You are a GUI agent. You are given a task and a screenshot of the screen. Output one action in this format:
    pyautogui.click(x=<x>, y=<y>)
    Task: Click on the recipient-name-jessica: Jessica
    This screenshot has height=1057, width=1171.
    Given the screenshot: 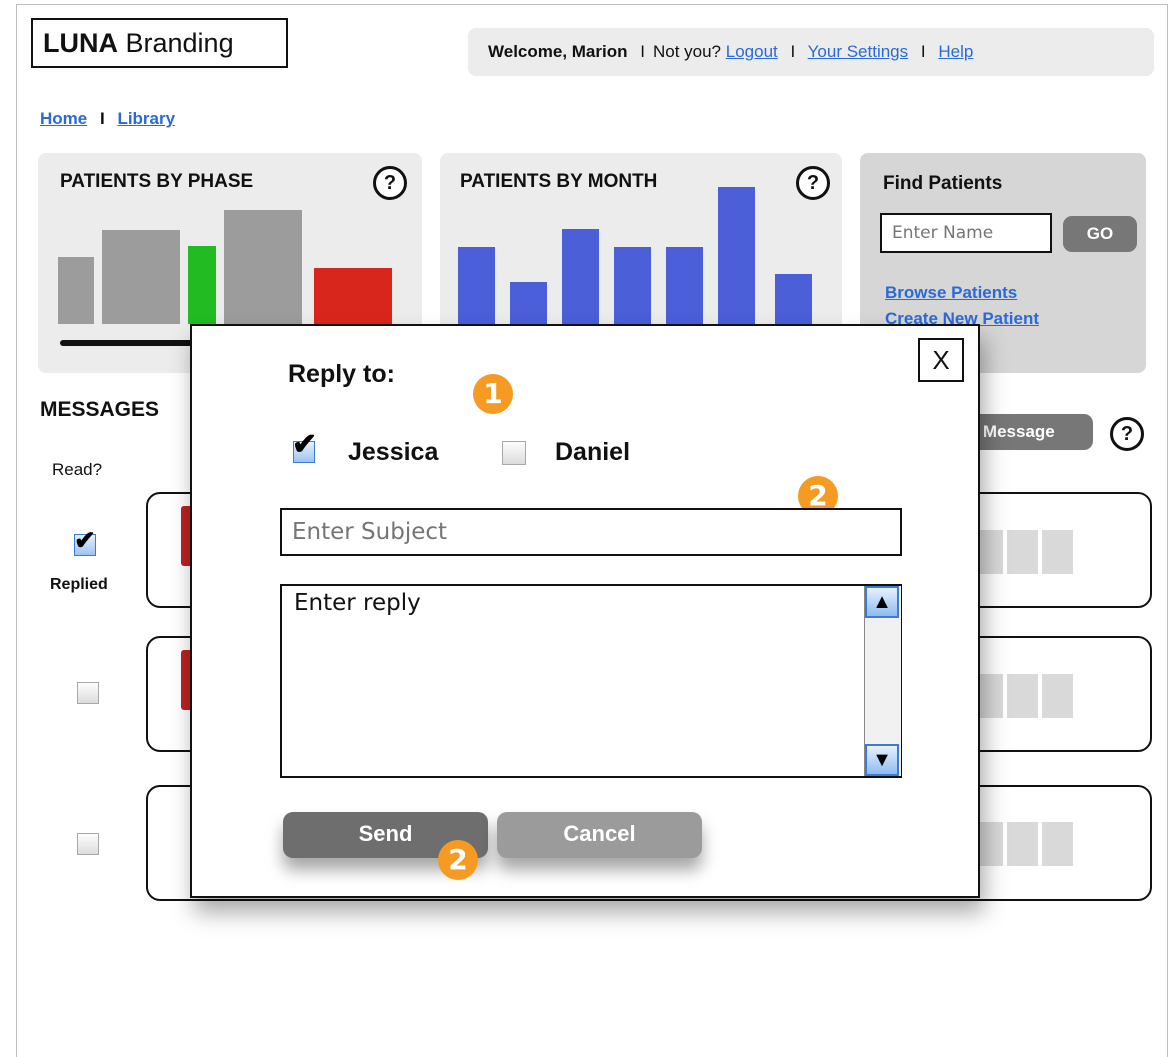 What is the action you would take?
    pyautogui.click(x=393, y=452)
    